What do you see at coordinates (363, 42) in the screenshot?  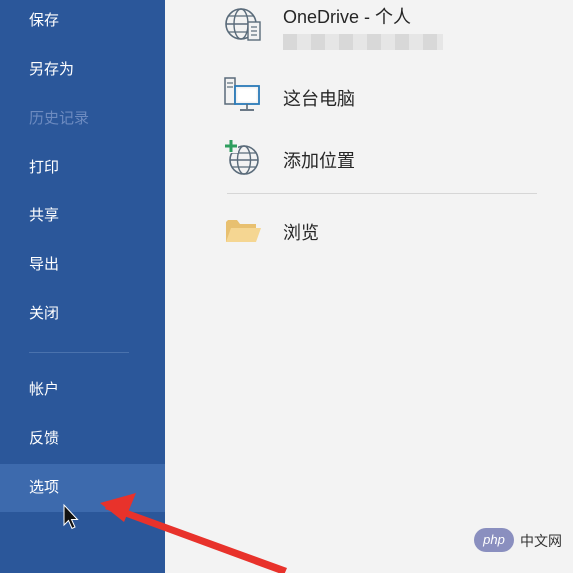 I see `blurred-account-email` at bounding box center [363, 42].